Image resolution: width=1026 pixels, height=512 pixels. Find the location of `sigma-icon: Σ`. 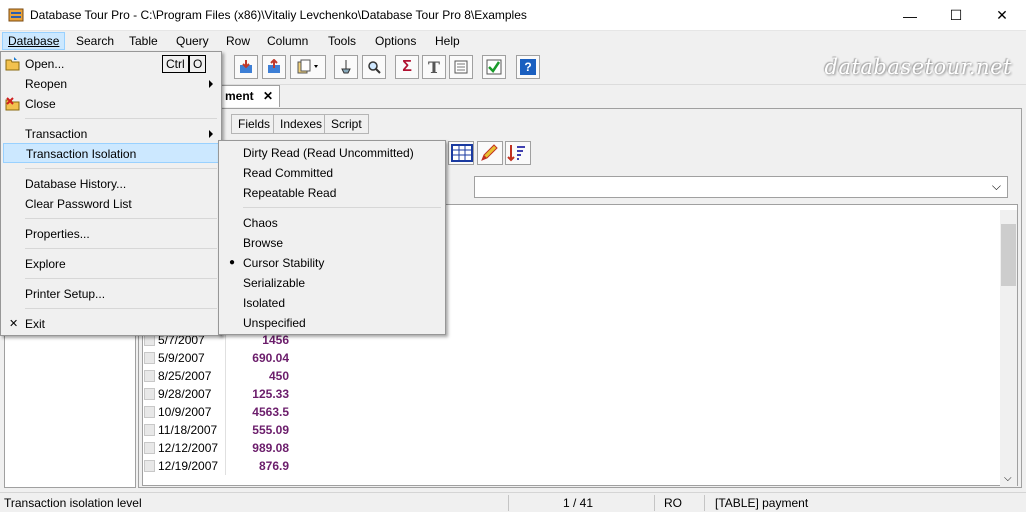

sigma-icon: Σ is located at coordinates (407, 66).